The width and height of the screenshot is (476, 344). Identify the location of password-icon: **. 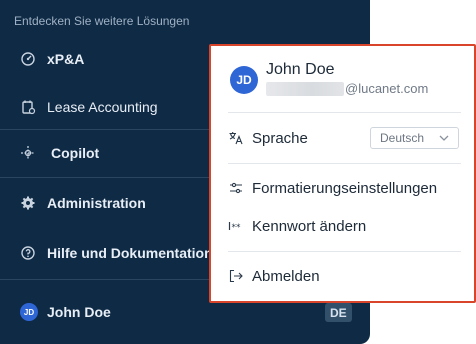
(236, 226).